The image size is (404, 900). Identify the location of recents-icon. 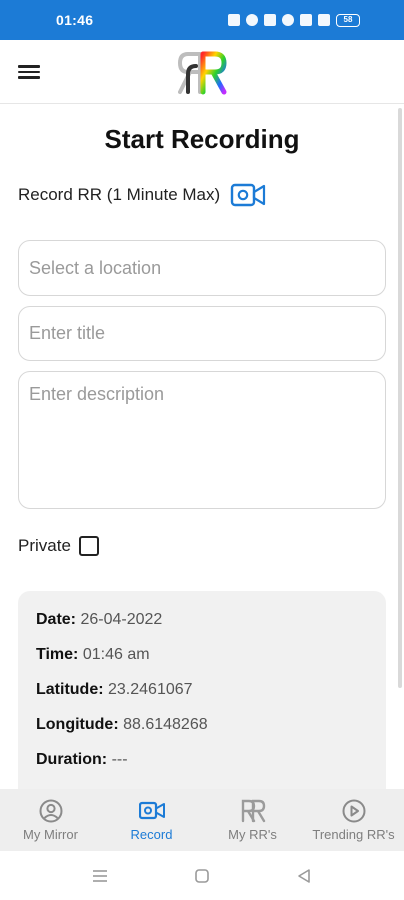
(100, 876).